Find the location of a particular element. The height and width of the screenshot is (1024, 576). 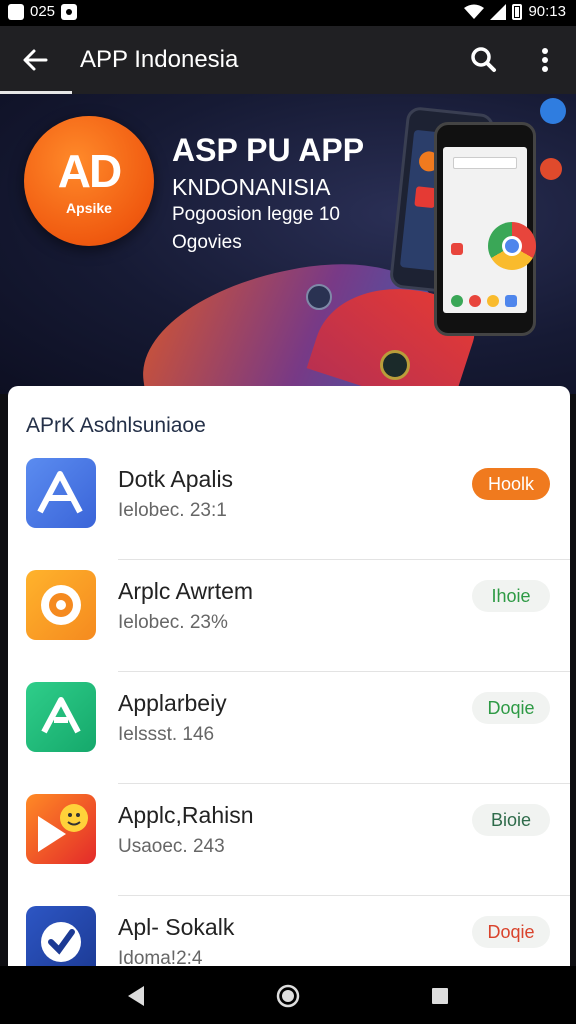

app-meta: Ielssst. 146 is located at coordinates (166, 734).